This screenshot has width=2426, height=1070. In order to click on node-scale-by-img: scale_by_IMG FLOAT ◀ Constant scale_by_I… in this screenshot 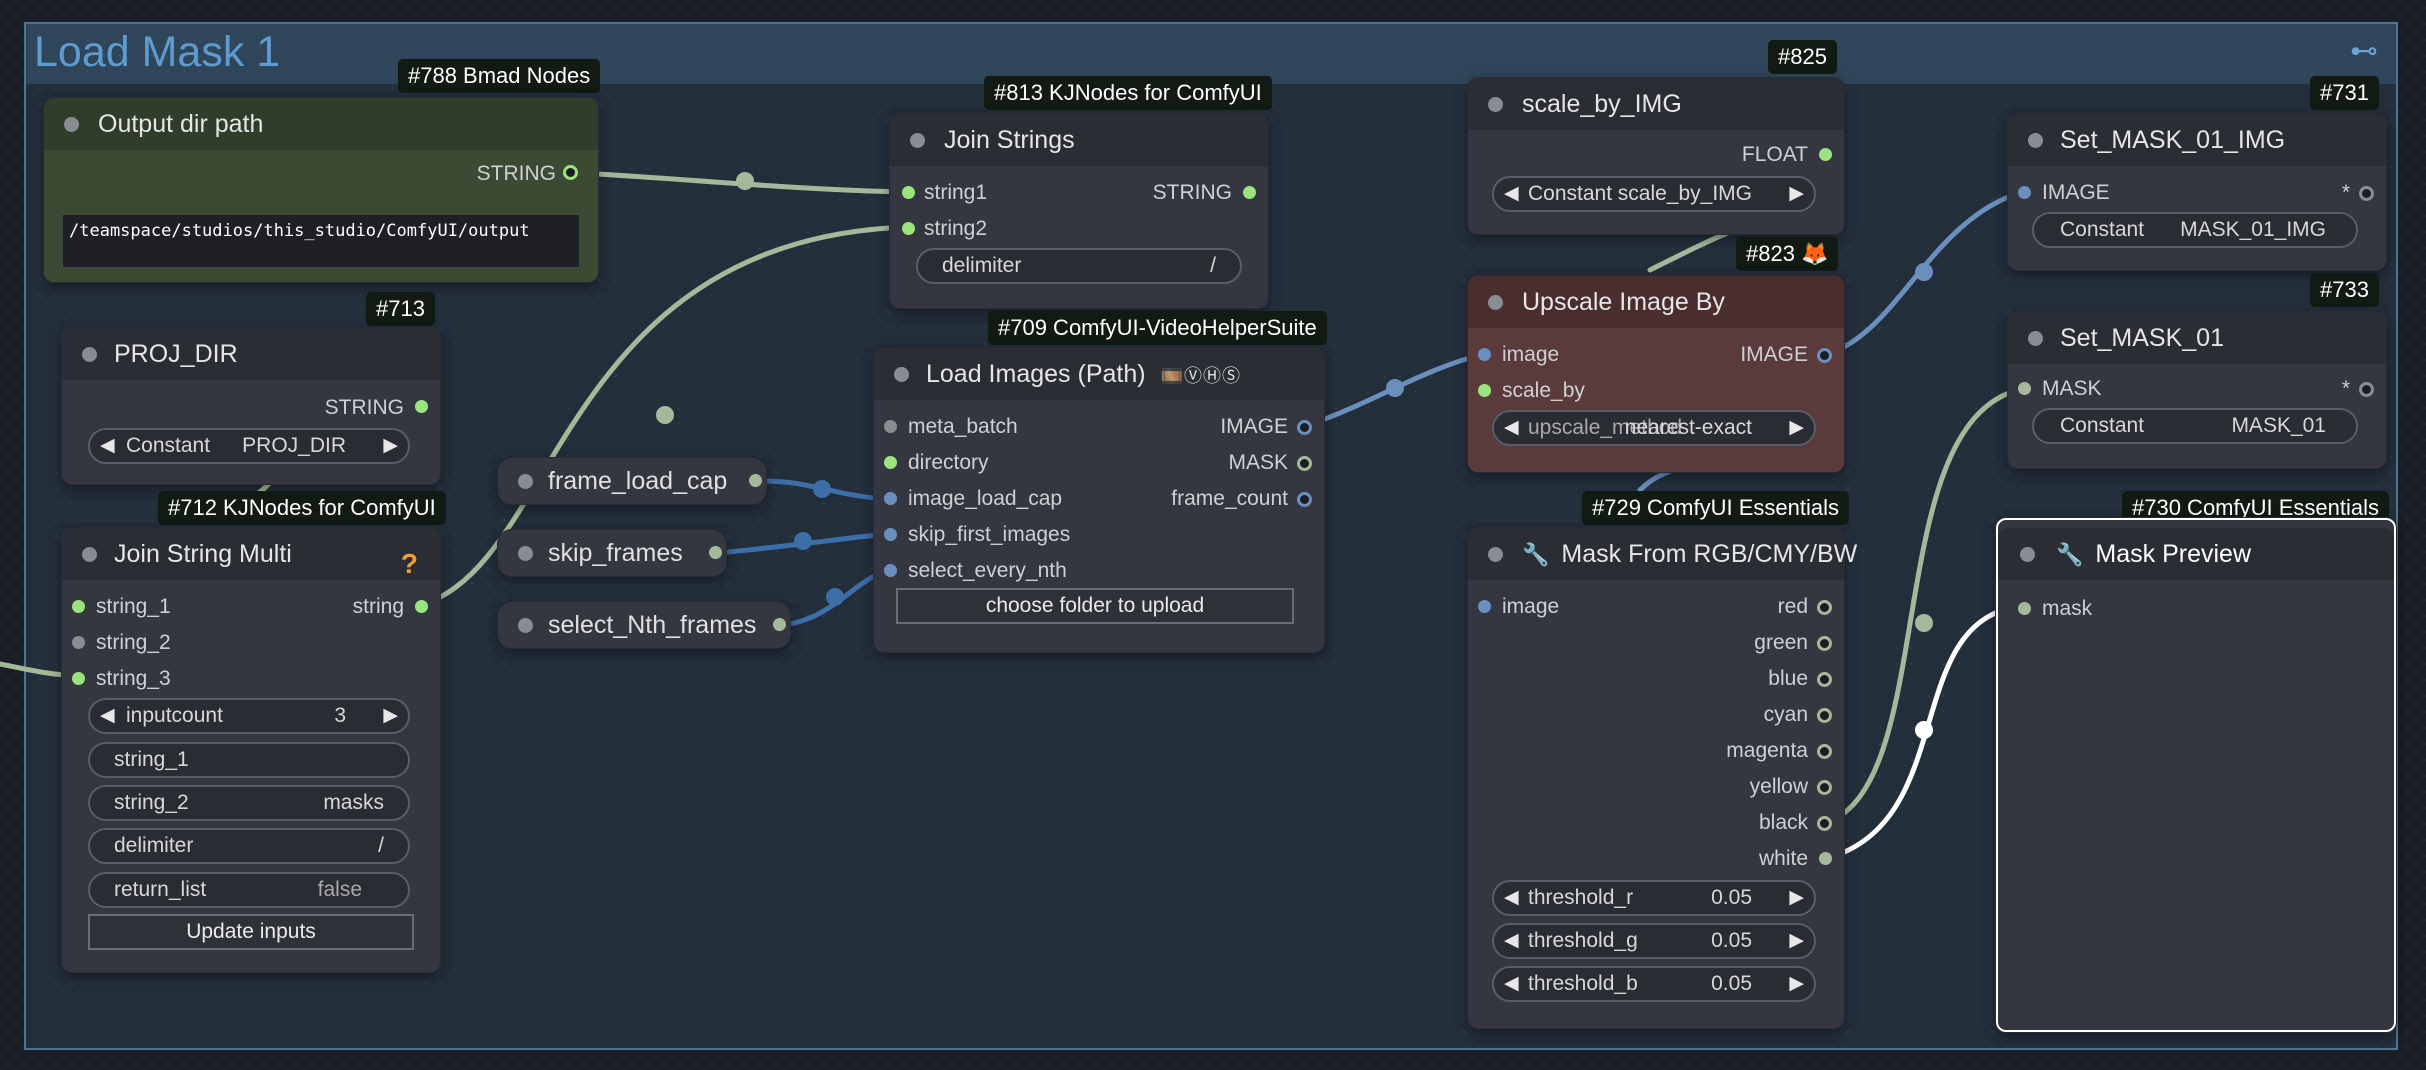, I will do `click(1656, 156)`.